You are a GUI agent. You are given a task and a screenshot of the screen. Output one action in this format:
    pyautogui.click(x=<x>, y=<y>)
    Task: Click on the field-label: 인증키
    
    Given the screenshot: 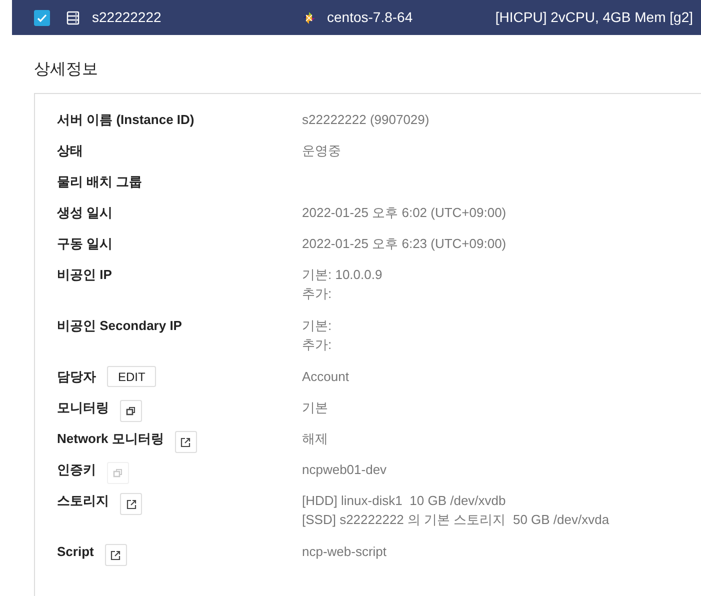 What is the action you would take?
    pyautogui.click(x=76, y=470)
    